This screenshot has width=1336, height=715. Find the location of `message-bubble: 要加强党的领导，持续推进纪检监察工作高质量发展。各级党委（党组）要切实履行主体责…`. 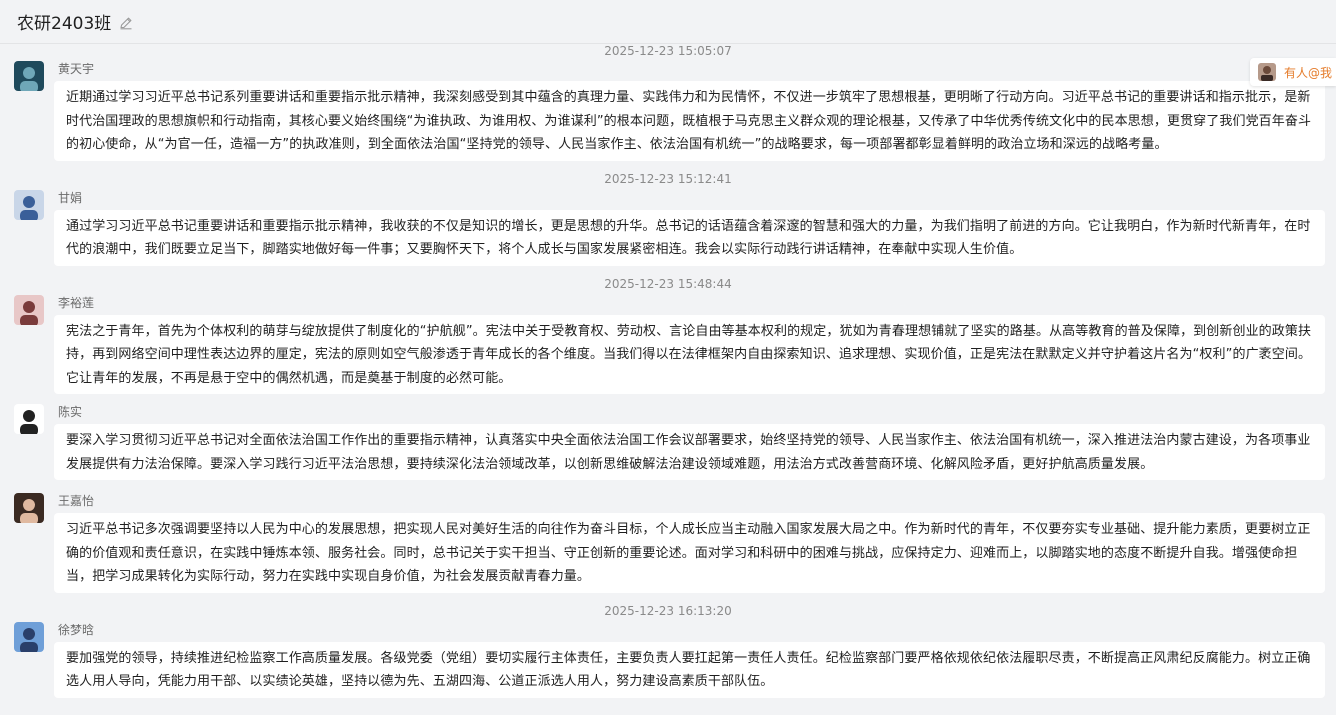

message-bubble: 要加强党的领导，持续推进纪检监察工作高质量发展。各级党委（党组）要切实履行主体责… is located at coordinates (689, 669).